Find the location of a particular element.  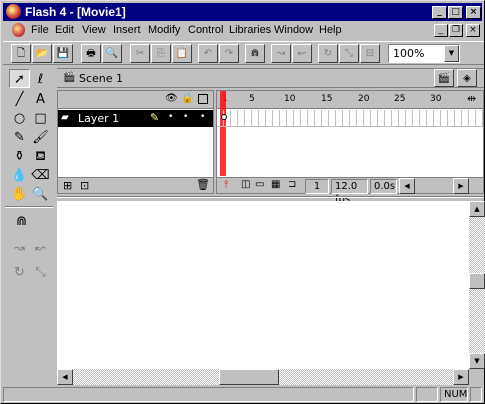

timeline-stage-divider is located at coordinates (270, 197).